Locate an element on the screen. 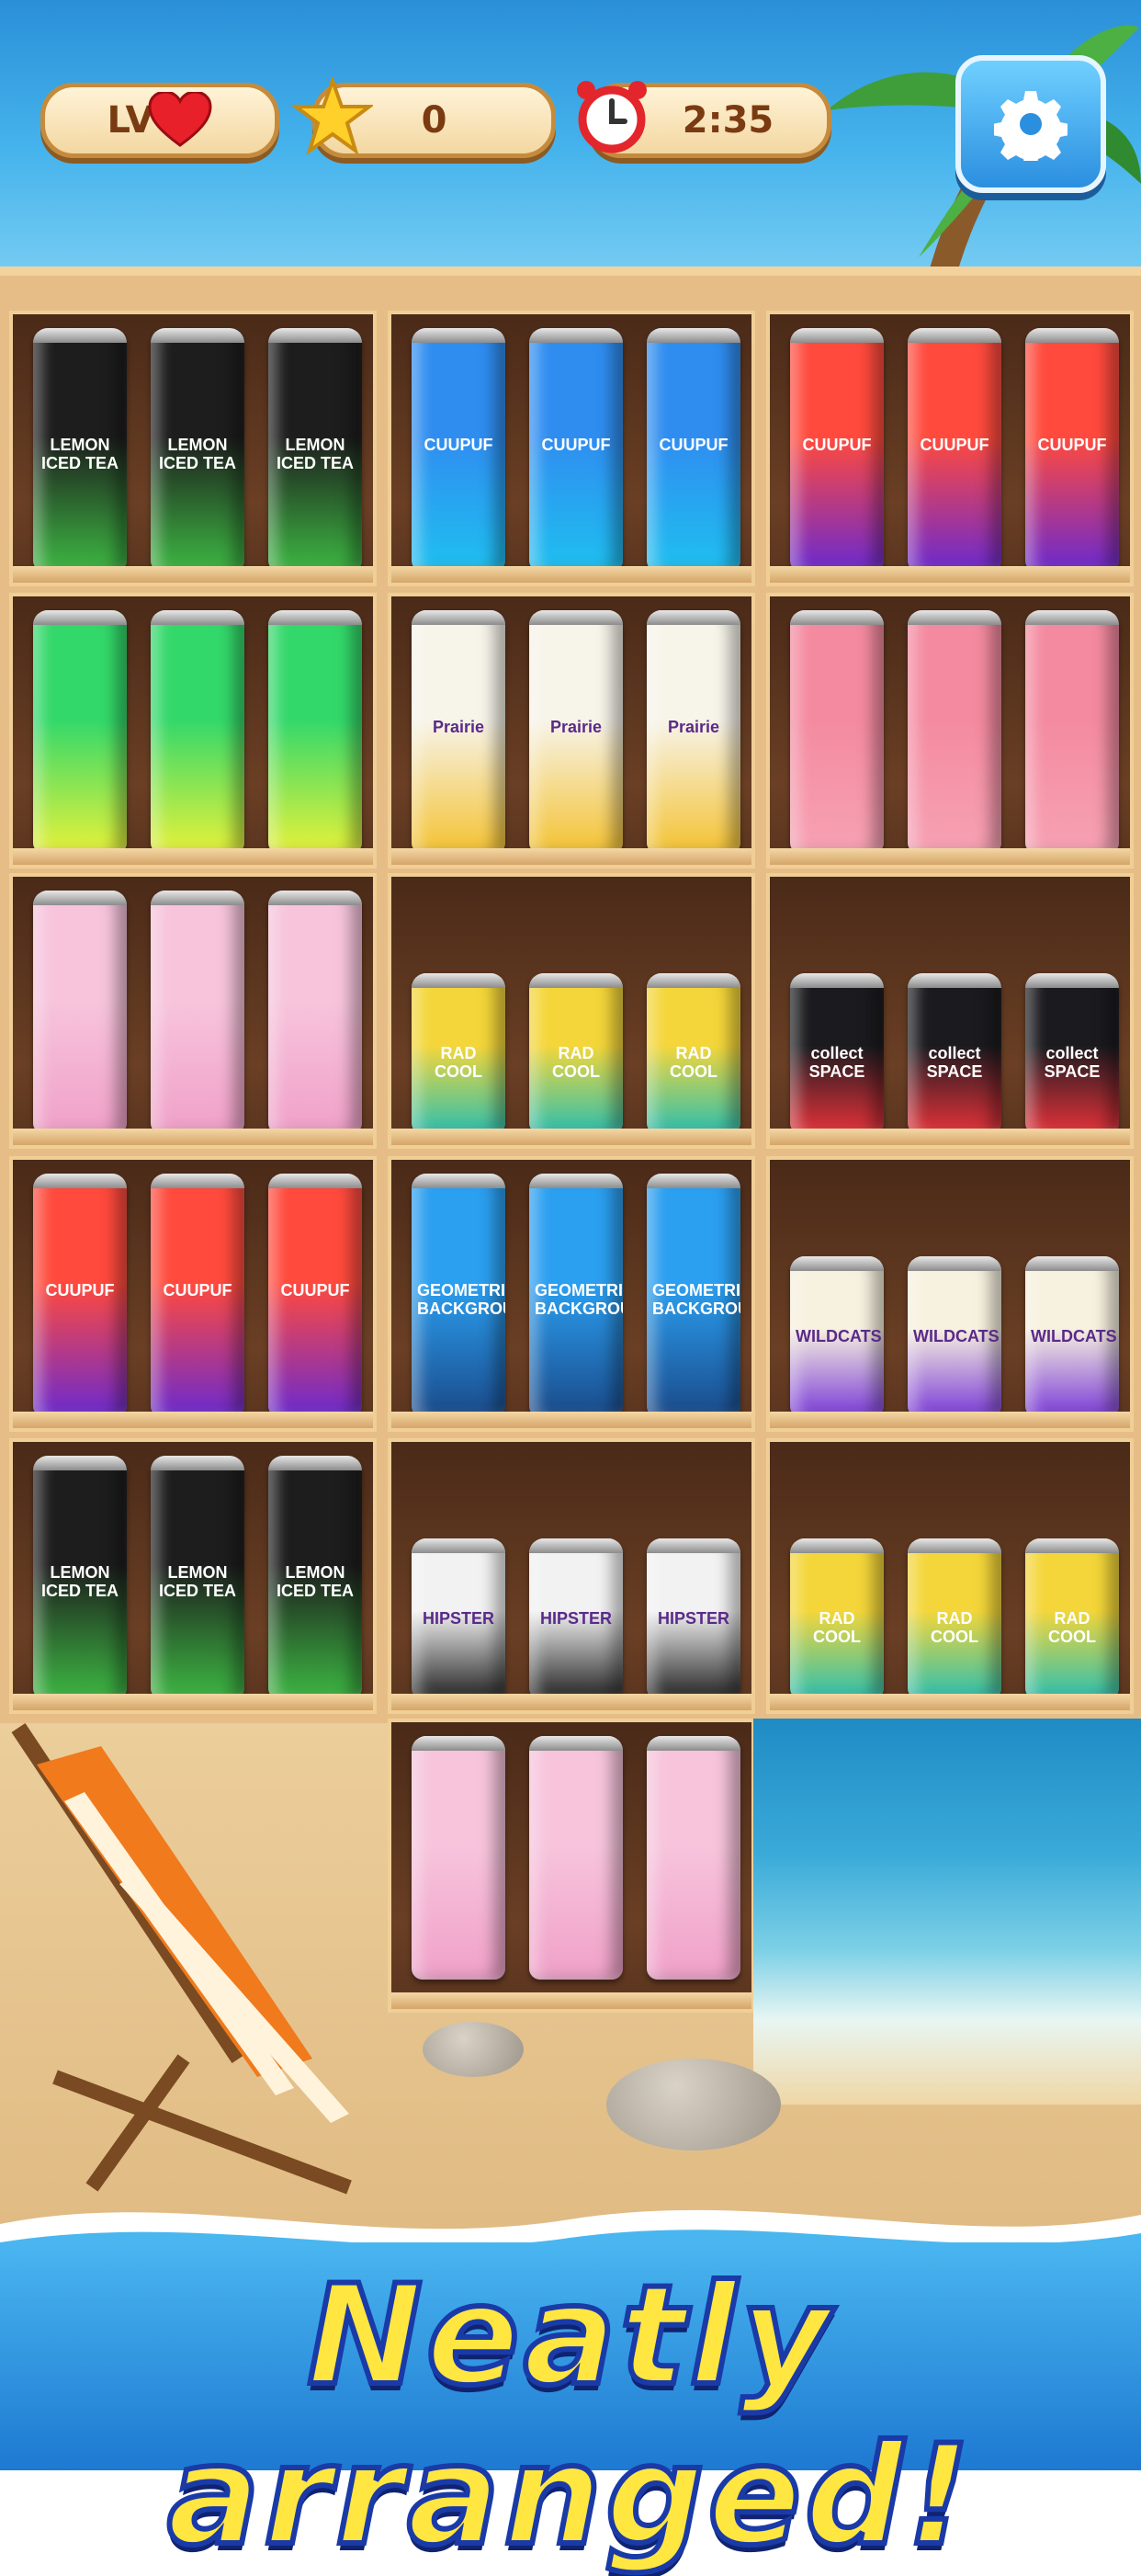  shelf-slot: collect SPACE collect SPACE collect SPACE is located at coordinates (950, 1011).